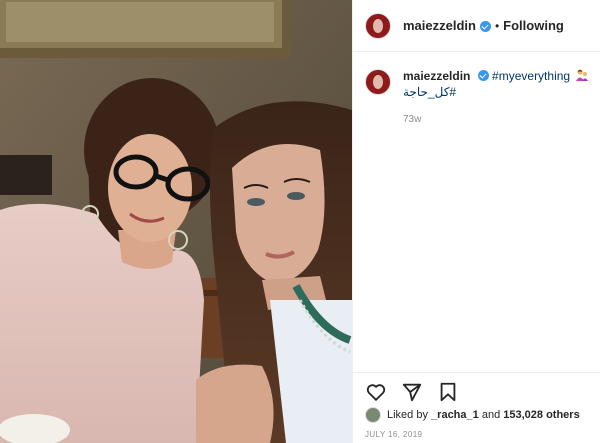 The width and height of the screenshot is (600, 443). I want to click on post-age: 73w, so click(496, 120).